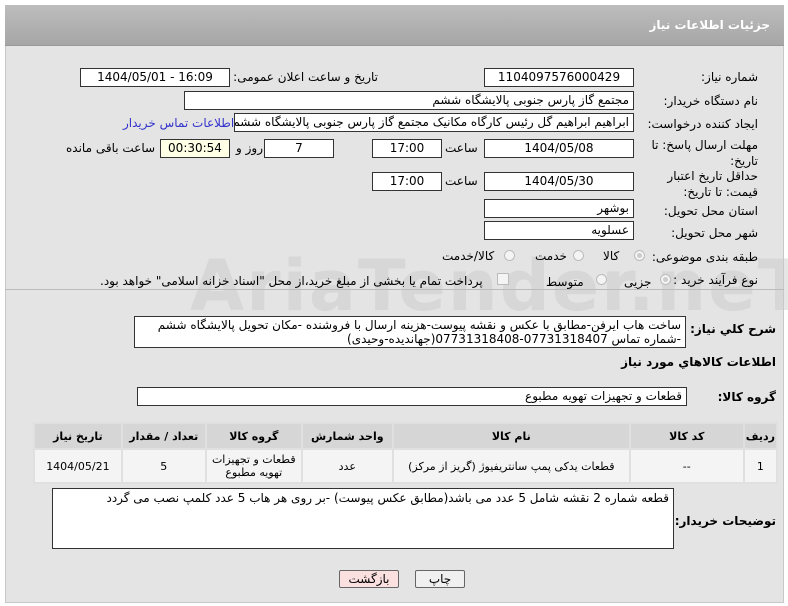 This screenshot has width=788, height=606. I want to click on cell-date: 1404/05/21, so click(78, 466).